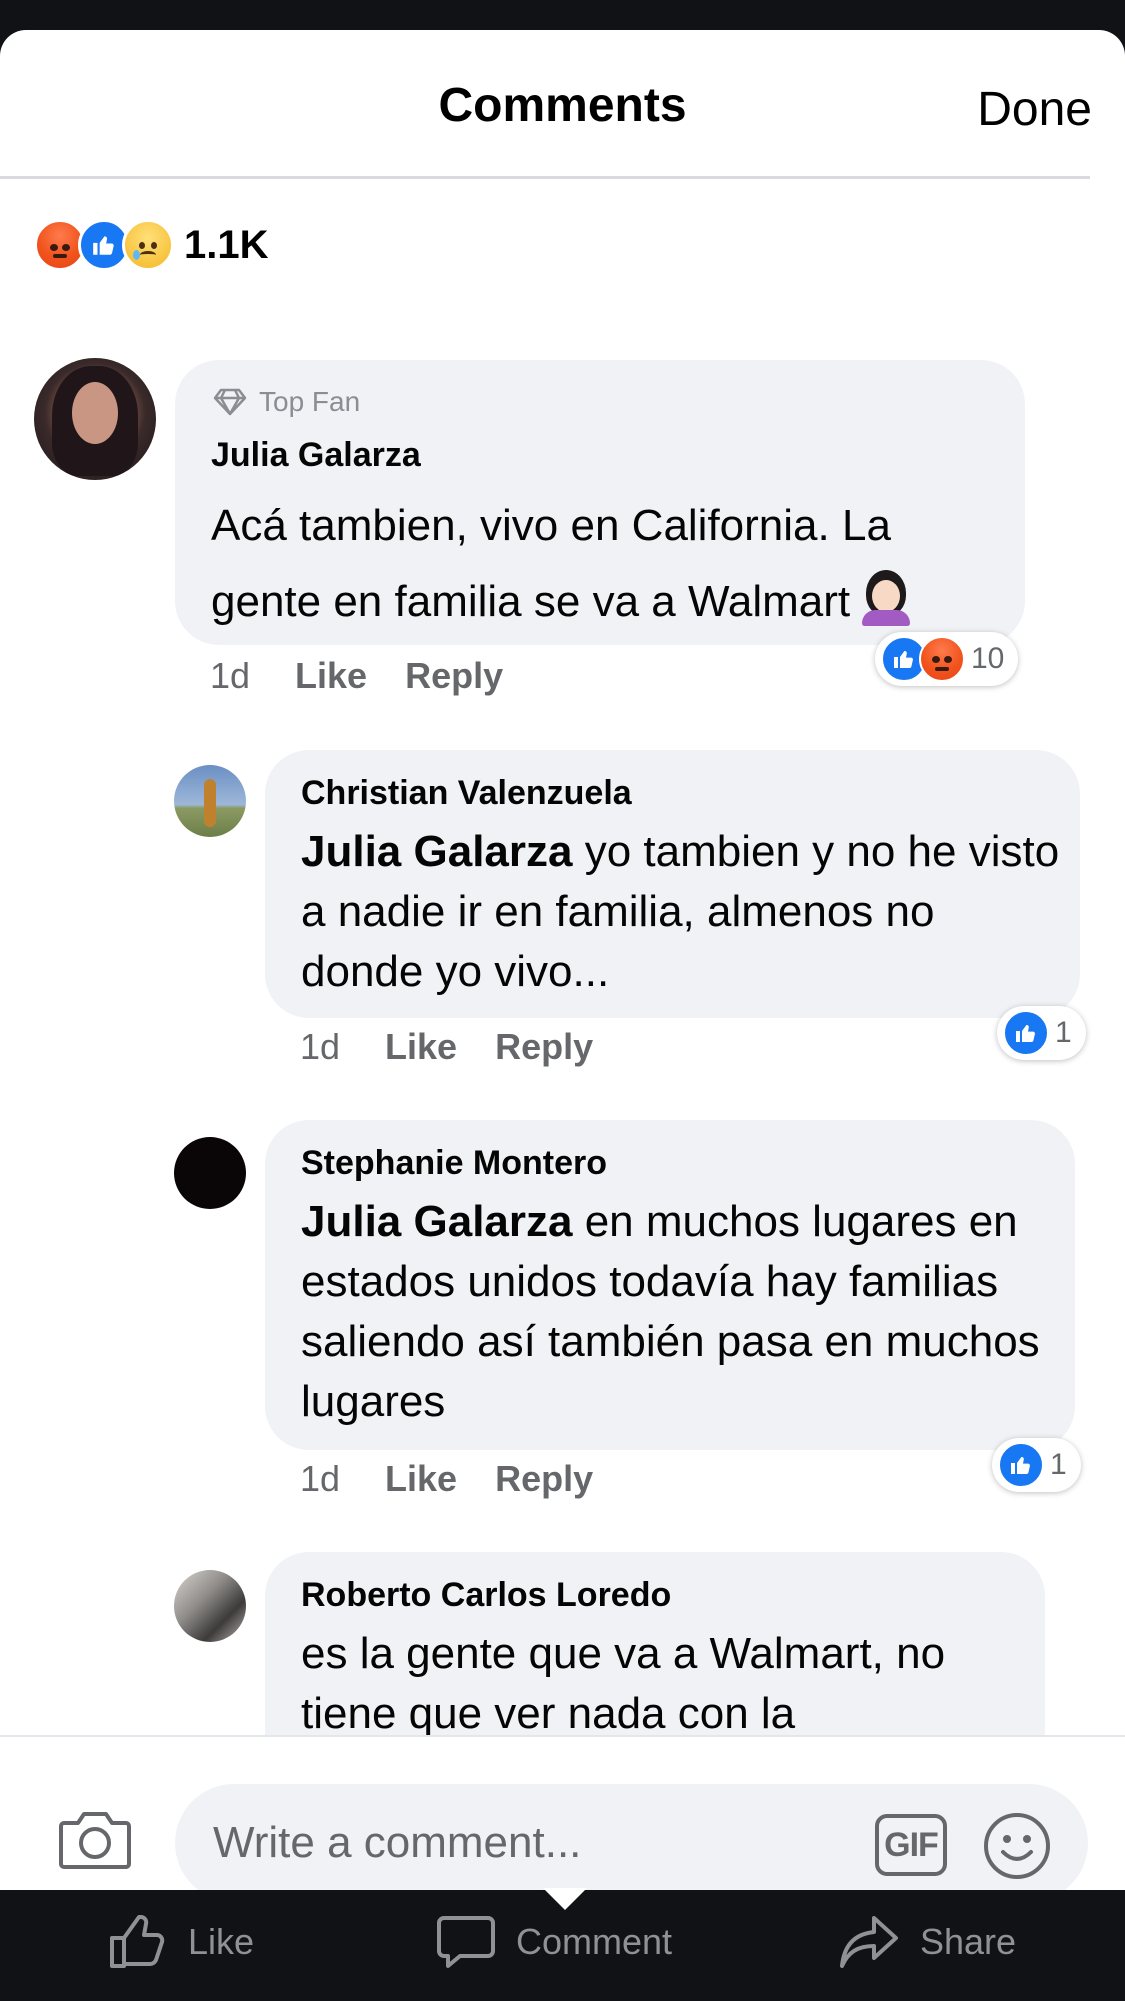 Image resolution: width=1125 pixels, height=2001 pixels. I want to click on reaction-summary: 1.1K, so click(151, 245).